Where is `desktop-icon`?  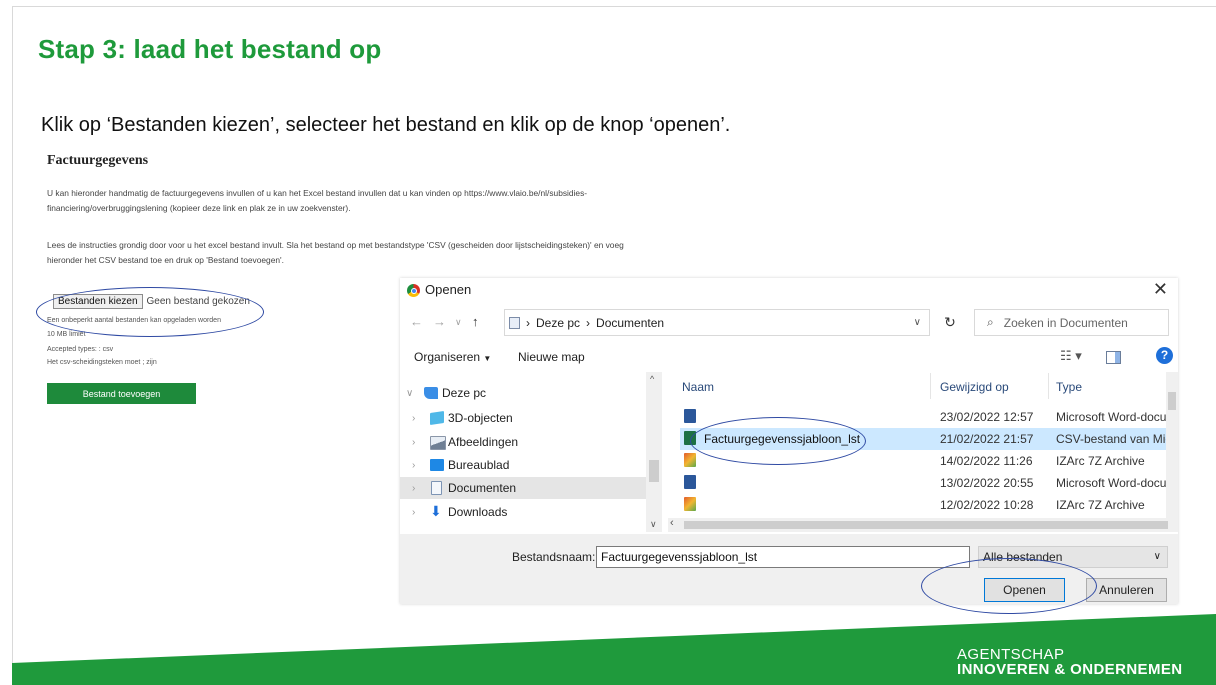 desktop-icon is located at coordinates (437, 465).